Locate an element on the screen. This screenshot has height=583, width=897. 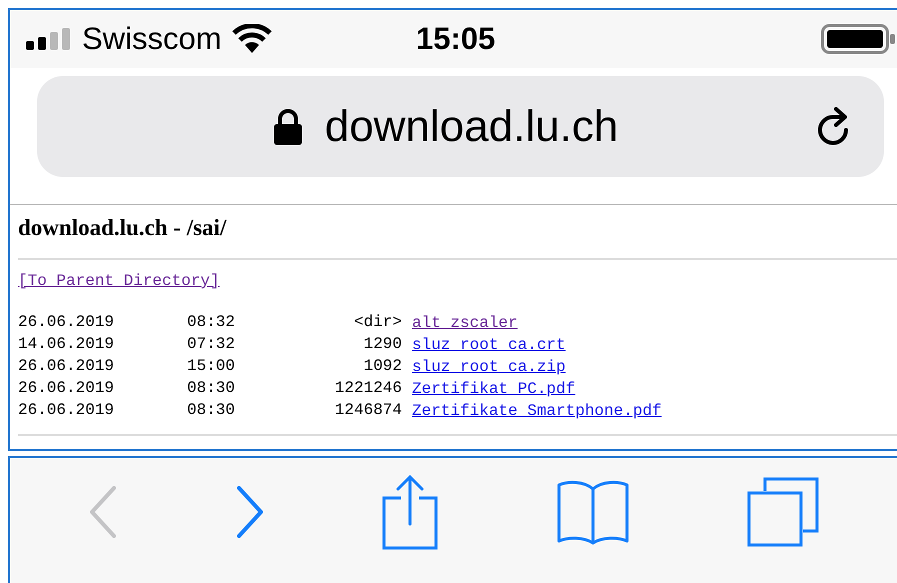
share-icon is located at coordinates (410, 512).